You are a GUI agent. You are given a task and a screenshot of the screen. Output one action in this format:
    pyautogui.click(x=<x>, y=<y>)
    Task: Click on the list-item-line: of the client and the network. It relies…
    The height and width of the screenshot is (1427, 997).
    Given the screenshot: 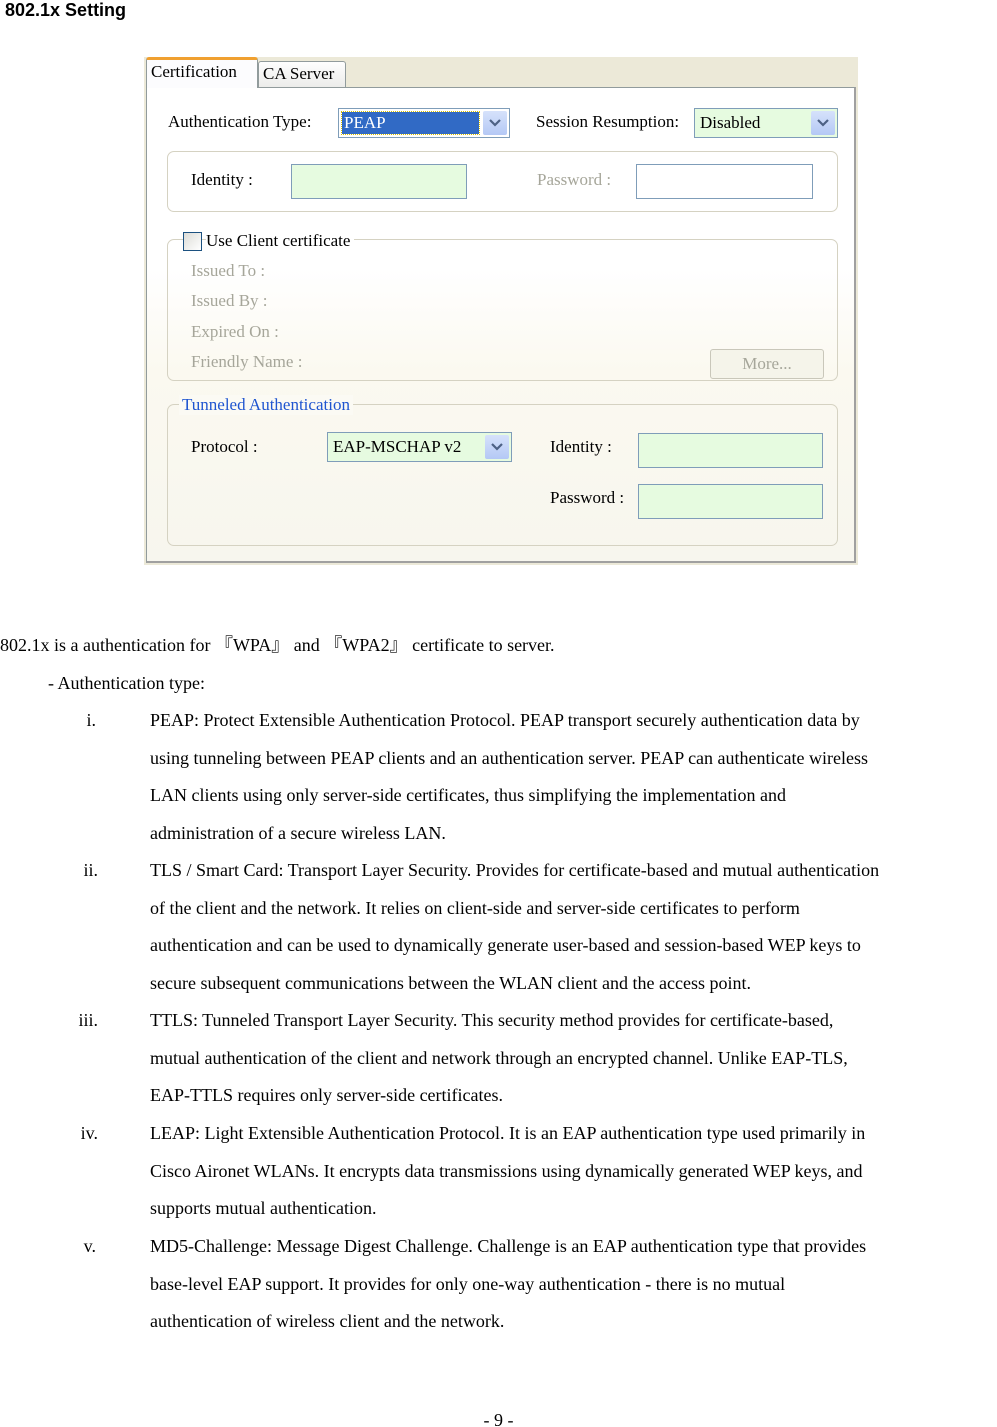 What is the action you would take?
    pyautogui.click(x=475, y=907)
    